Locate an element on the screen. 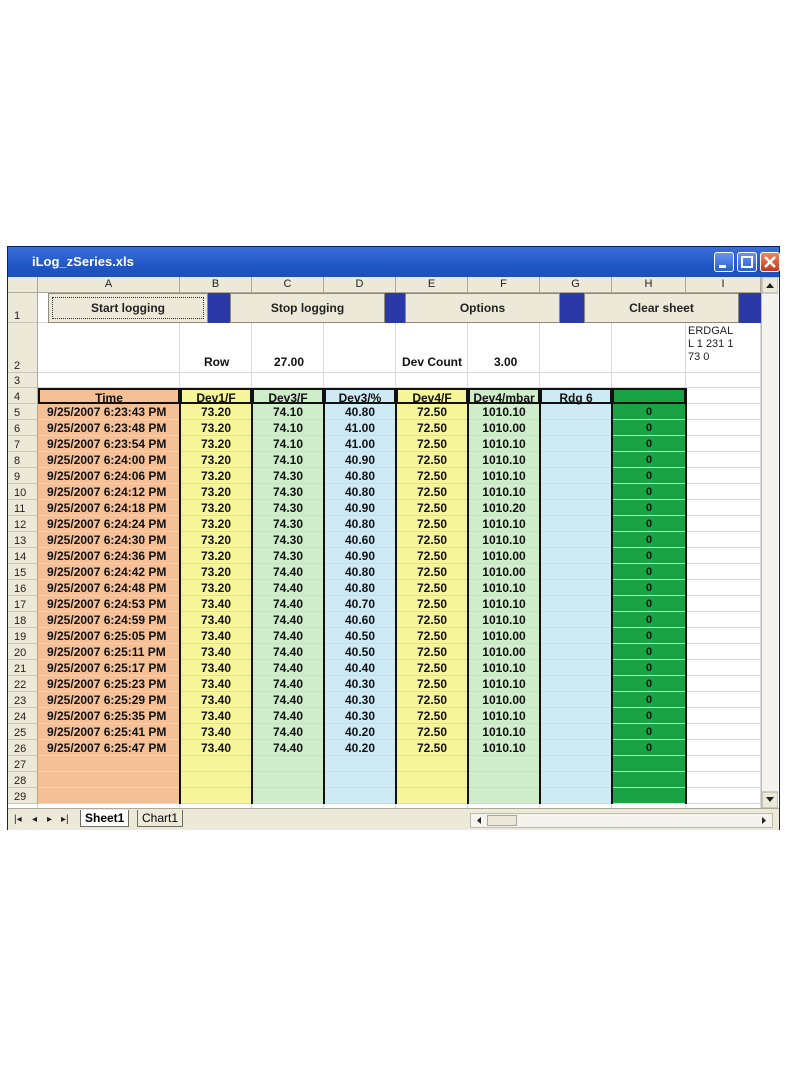 This screenshot has height=1080, width=792. table-cell-time: 9/25/2007 6:24:18 PM is located at coordinates (109, 508).